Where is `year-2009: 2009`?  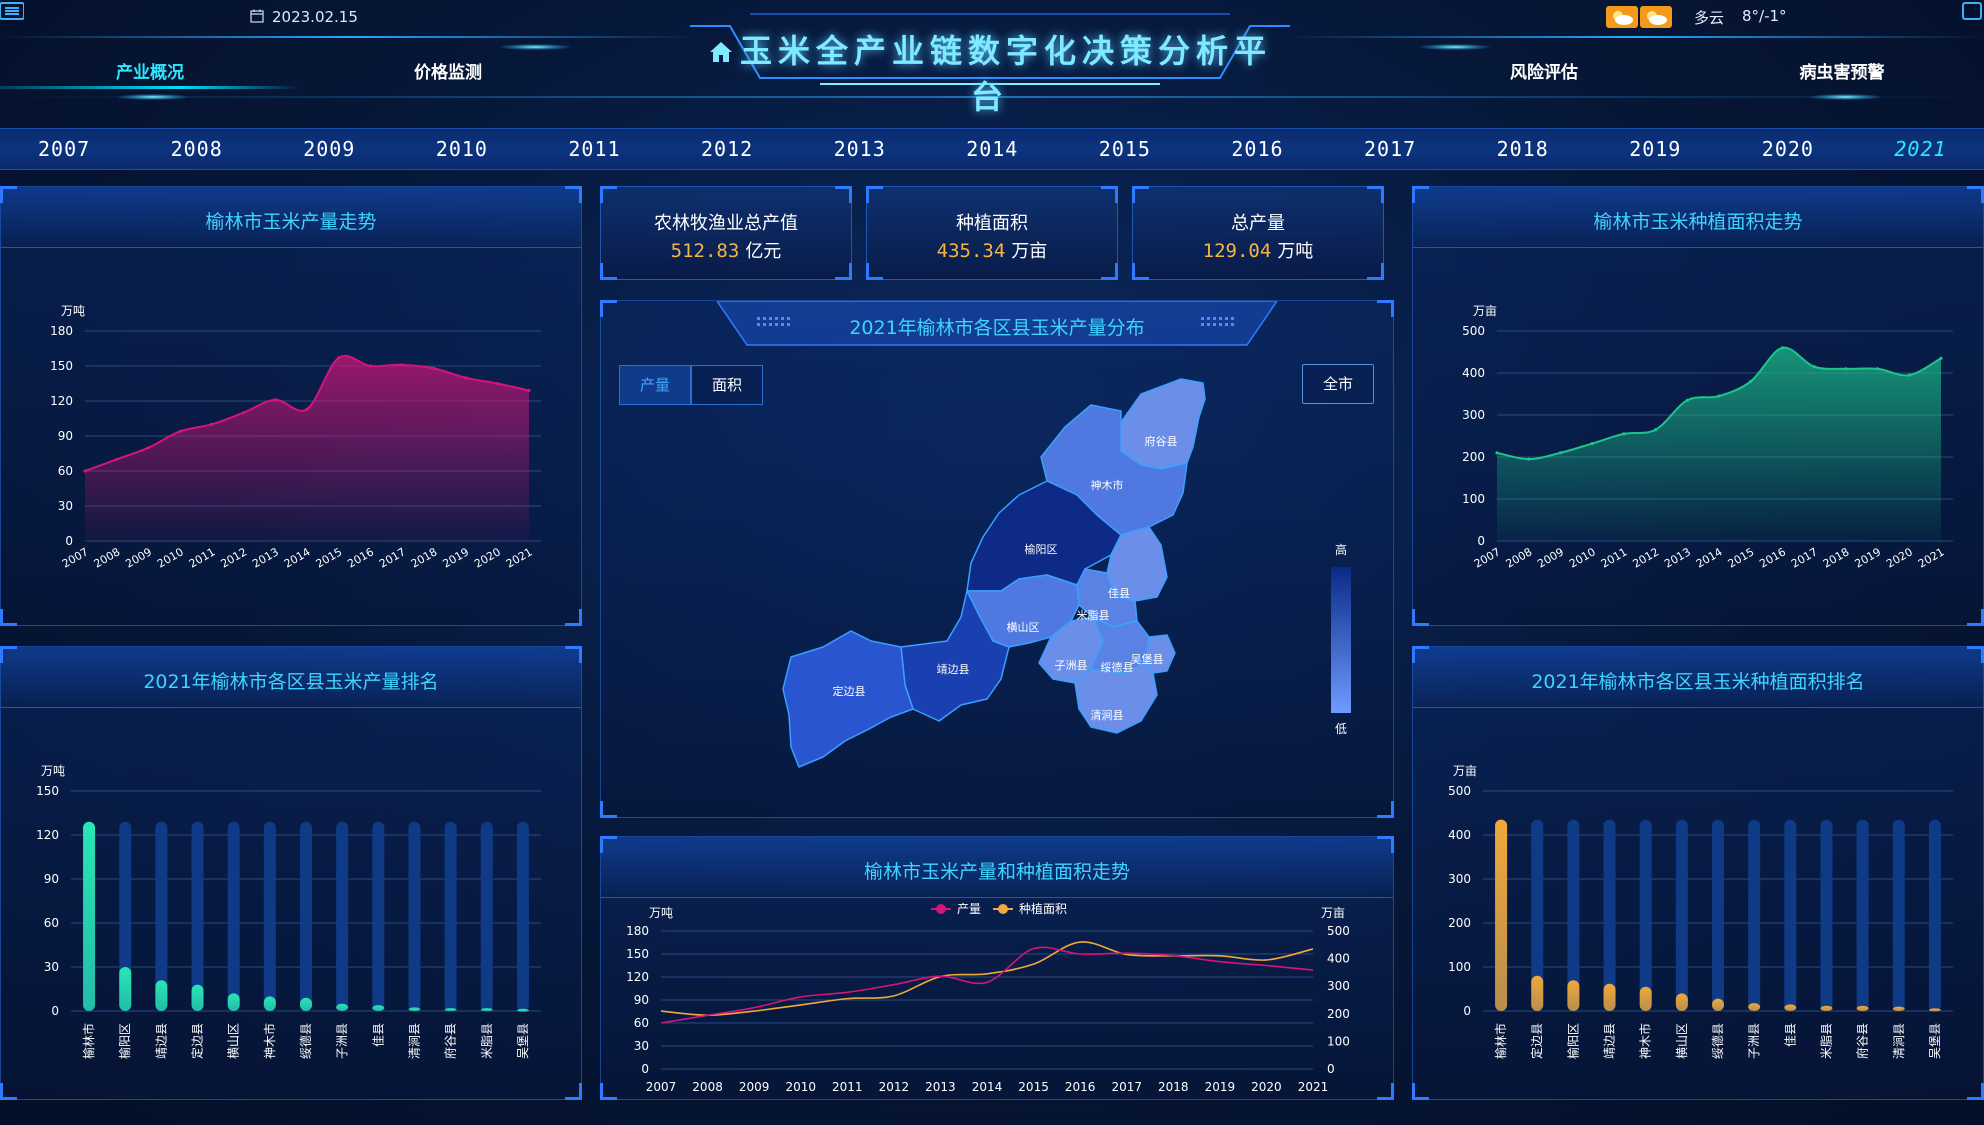 year-2009: 2009 is located at coordinates (329, 149).